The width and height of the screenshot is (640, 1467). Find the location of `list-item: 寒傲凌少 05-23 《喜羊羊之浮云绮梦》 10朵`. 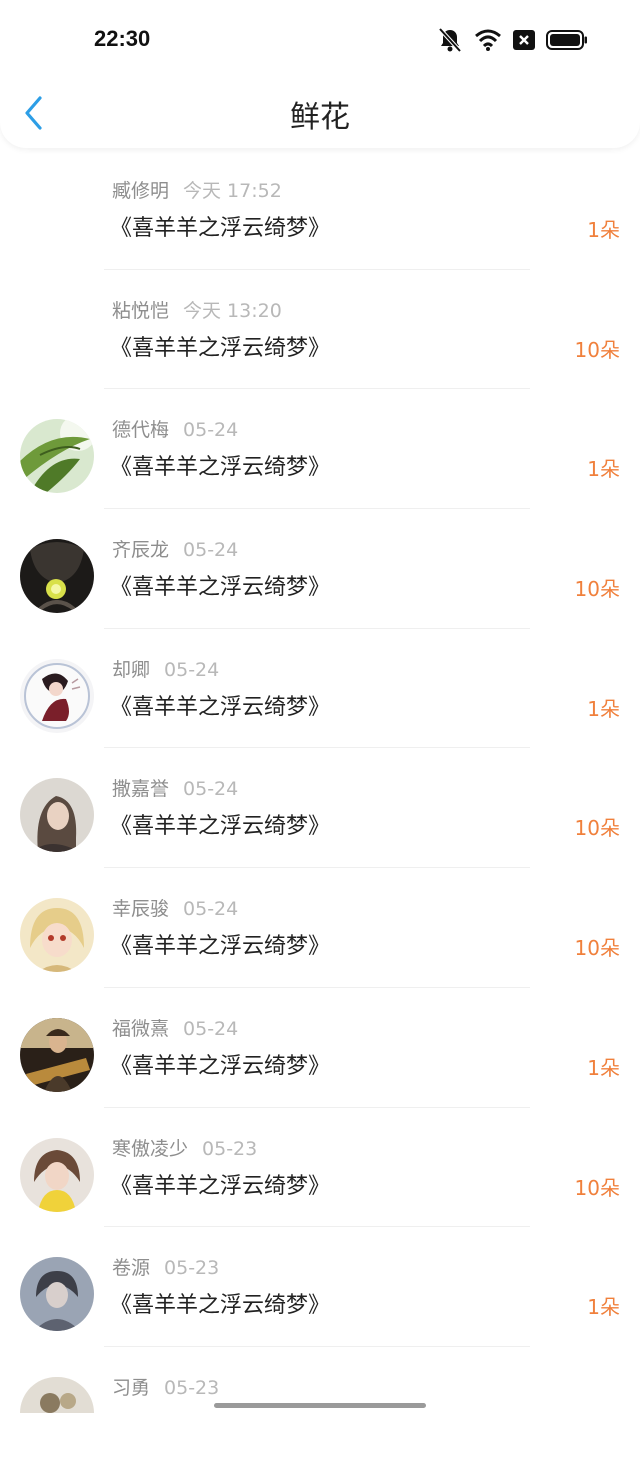

list-item: 寒傲凌少 05-23 《喜羊羊之浮云绮梦》 10朵 is located at coordinates (320, 1168).